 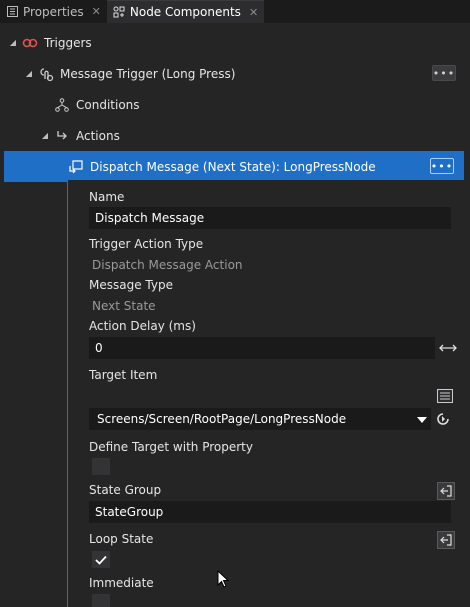 What do you see at coordinates (235, 104) in the screenshot?
I see `tree-item-conditions: Conditions` at bounding box center [235, 104].